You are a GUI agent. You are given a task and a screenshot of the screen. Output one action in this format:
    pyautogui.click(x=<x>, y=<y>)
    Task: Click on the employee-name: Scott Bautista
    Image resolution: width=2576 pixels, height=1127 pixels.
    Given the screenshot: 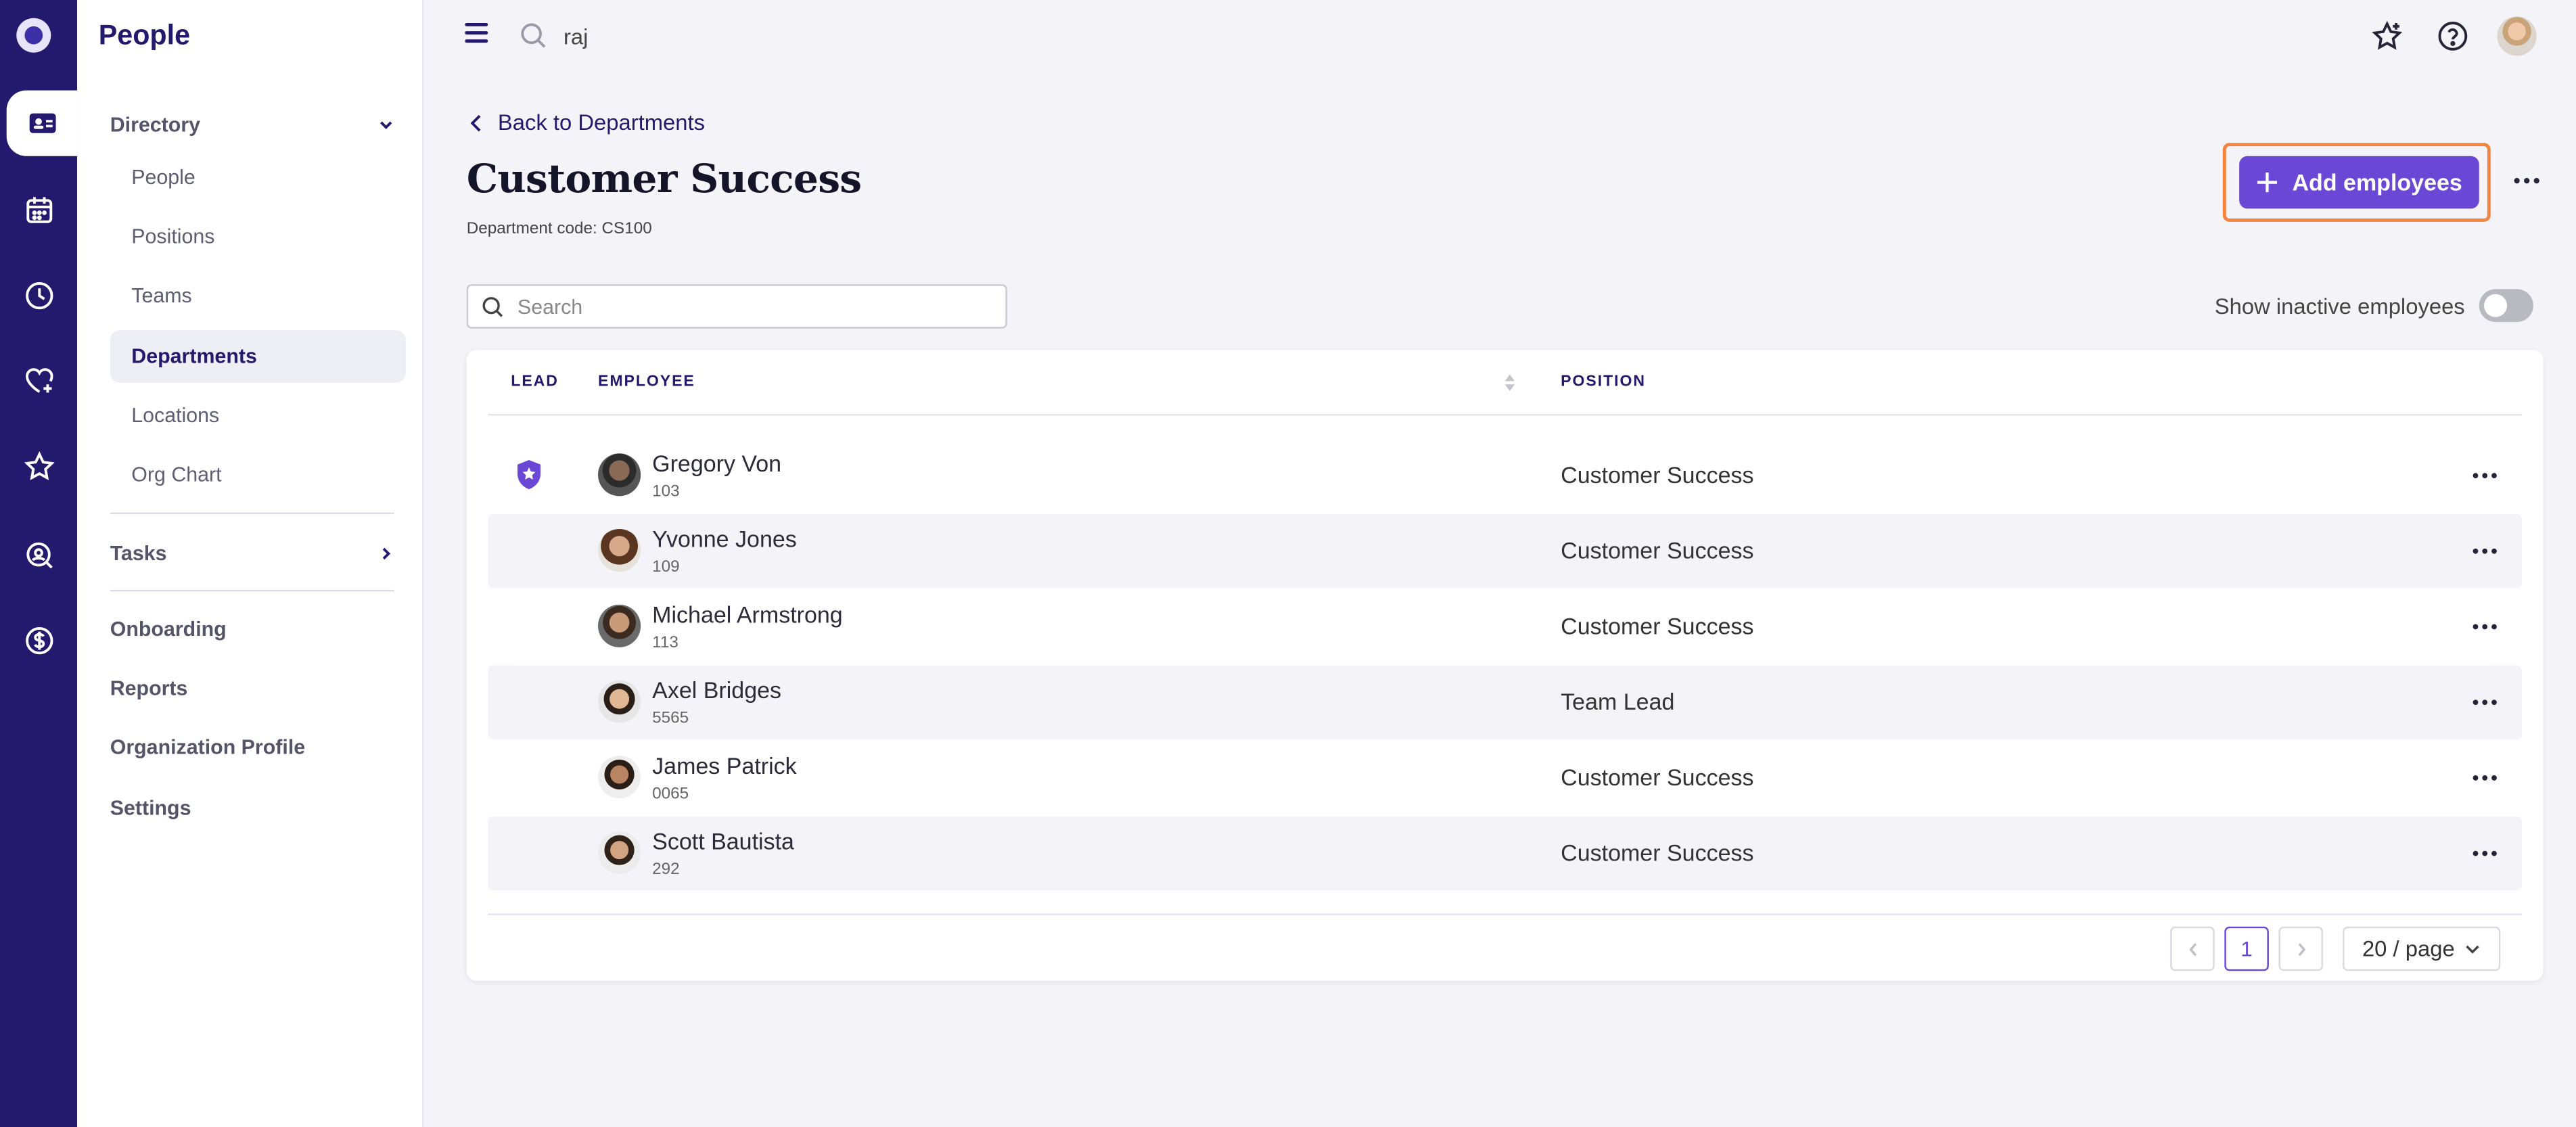 What is the action you would take?
    pyautogui.click(x=723, y=841)
    